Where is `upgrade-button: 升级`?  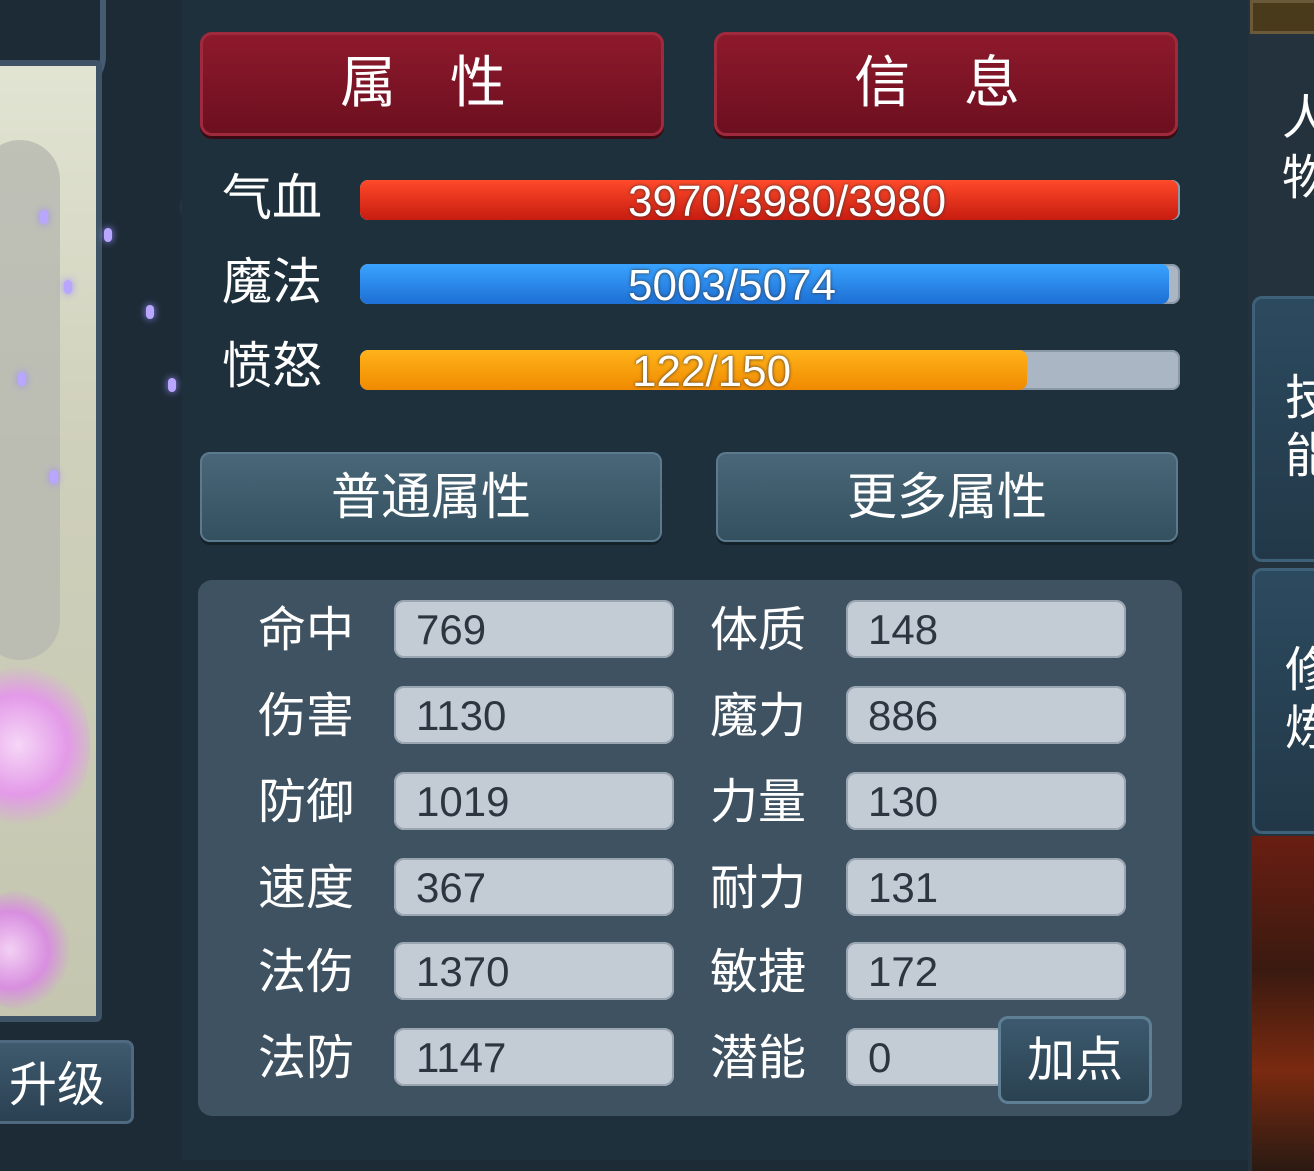
upgrade-button: 升级 is located at coordinates (67, 1082).